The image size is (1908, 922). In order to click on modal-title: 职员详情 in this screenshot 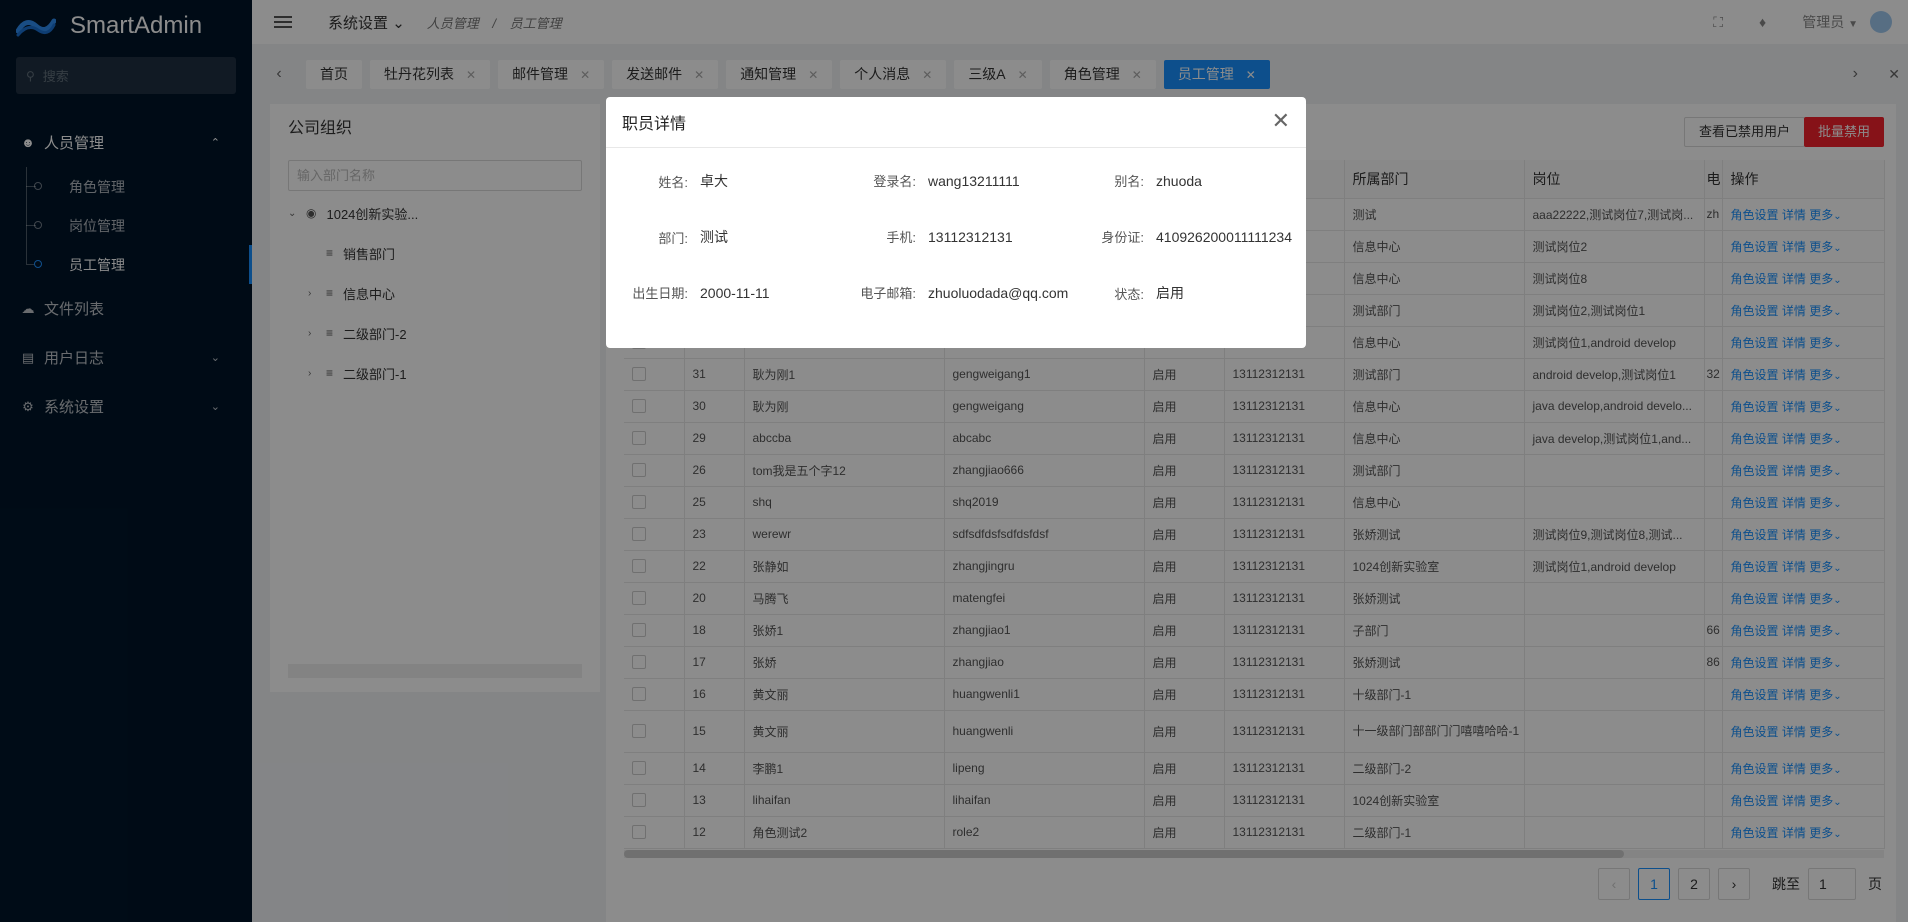, I will do `click(654, 124)`.